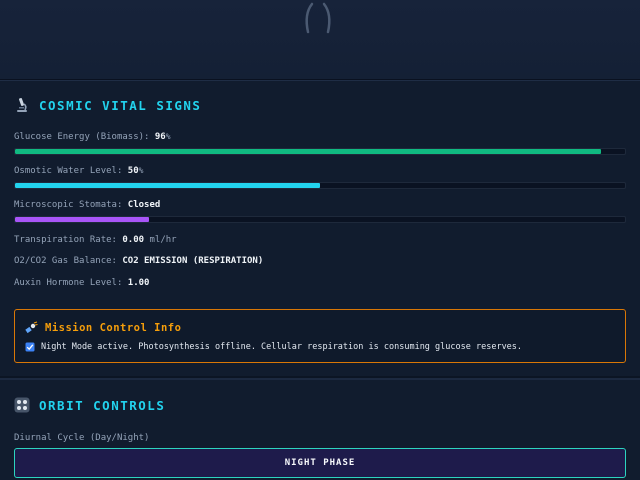 The width and height of the screenshot is (640, 480). Describe the element at coordinates (144, 205) in the screenshot. I see `stomata-value: Closed` at that location.